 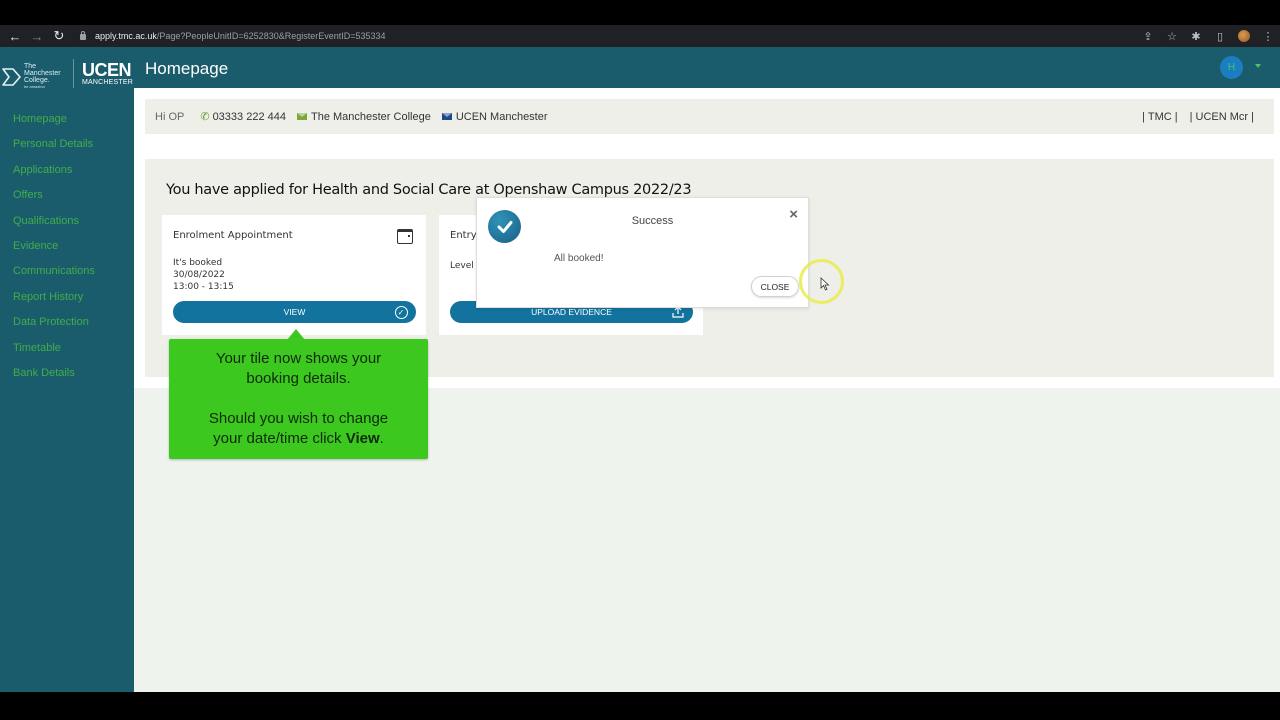 What do you see at coordinates (67, 327) in the screenshot?
I see `sidebar-item-data-protection: Data Protection` at bounding box center [67, 327].